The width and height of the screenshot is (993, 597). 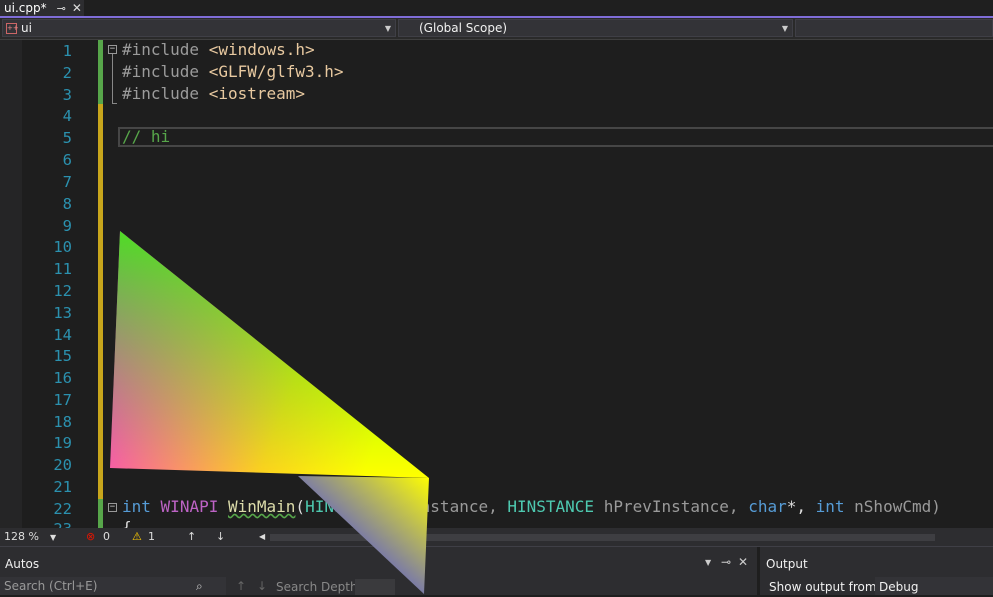 I want to click on current-line-highlight, so click(x=555, y=137).